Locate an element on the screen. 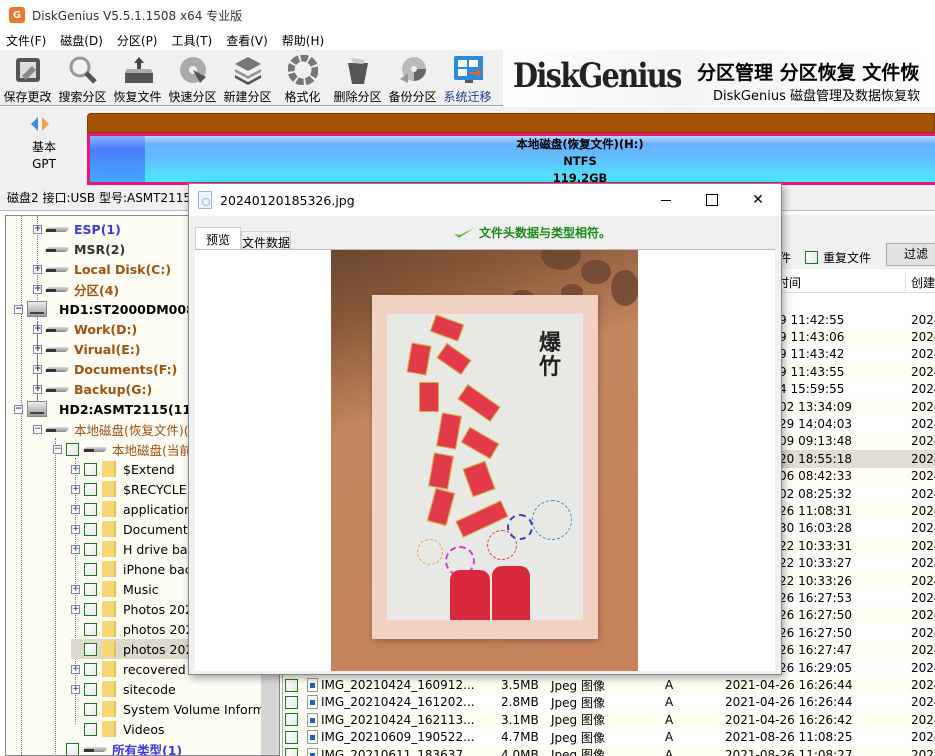 This screenshot has width=935, height=756. quick-partition-button: 快速分区 is located at coordinates (192, 78).